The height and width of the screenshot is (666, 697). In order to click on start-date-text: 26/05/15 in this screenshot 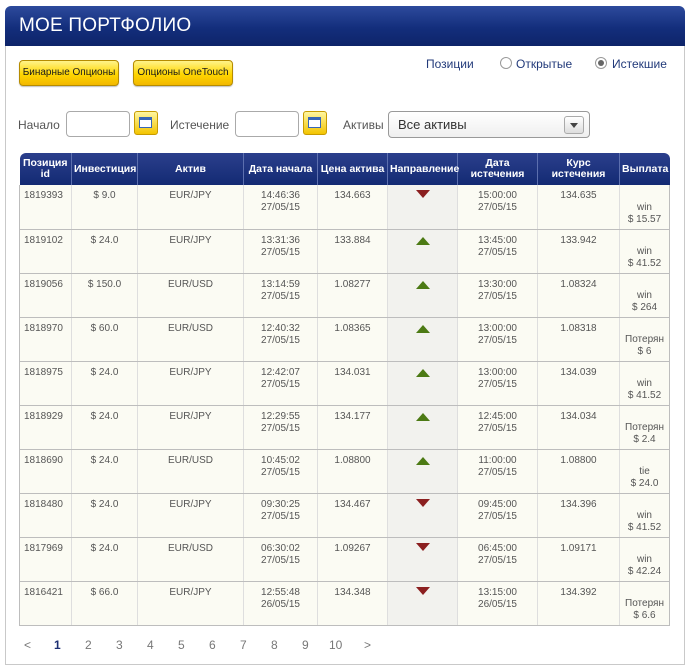, I will do `click(280, 604)`.